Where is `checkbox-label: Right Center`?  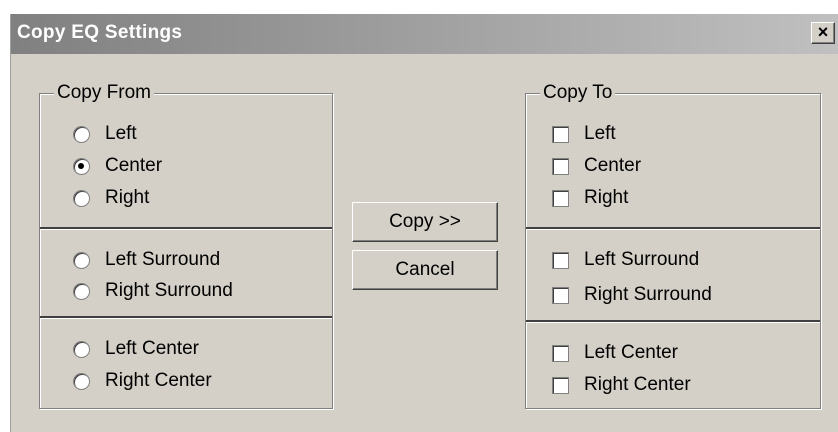 checkbox-label: Right Center is located at coordinates (637, 384).